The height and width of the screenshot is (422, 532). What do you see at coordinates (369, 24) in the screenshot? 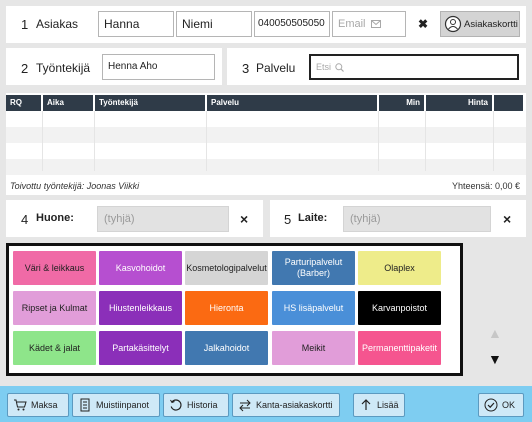
I see `email-field: Email` at bounding box center [369, 24].